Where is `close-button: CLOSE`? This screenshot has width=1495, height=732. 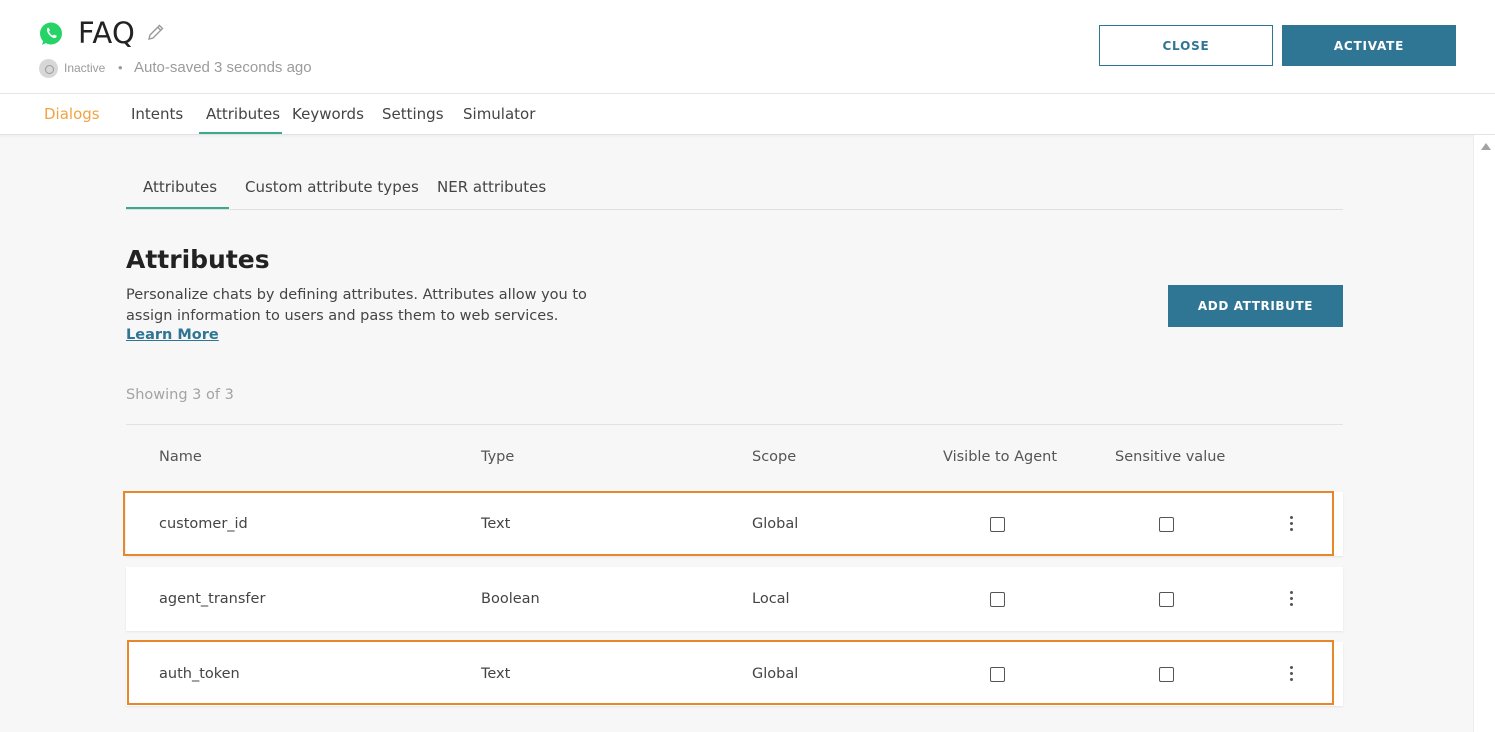 close-button: CLOSE is located at coordinates (1186, 45).